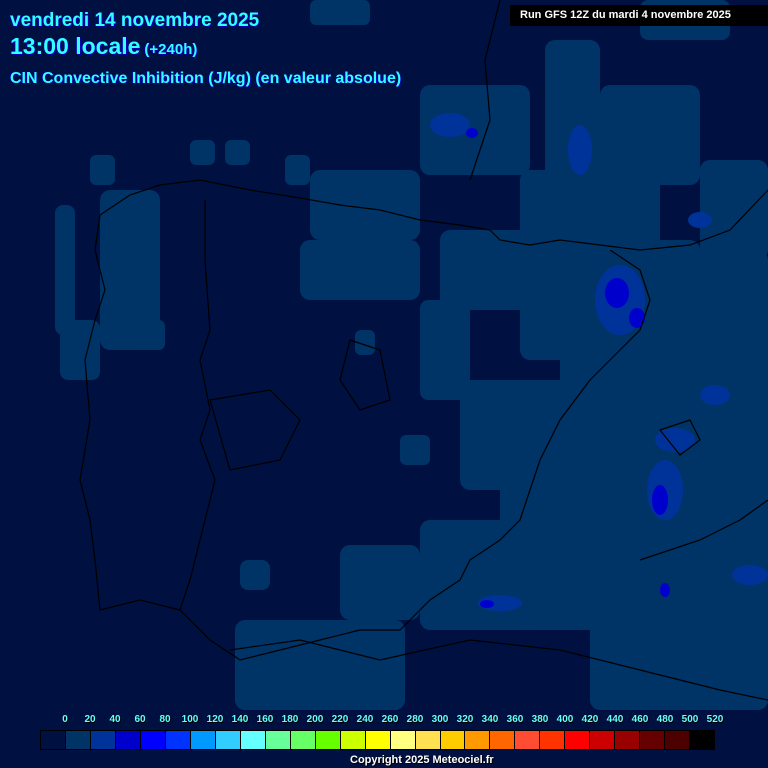 The width and height of the screenshot is (768, 768). I want to click on legend-label: 80, so click(165, 719).